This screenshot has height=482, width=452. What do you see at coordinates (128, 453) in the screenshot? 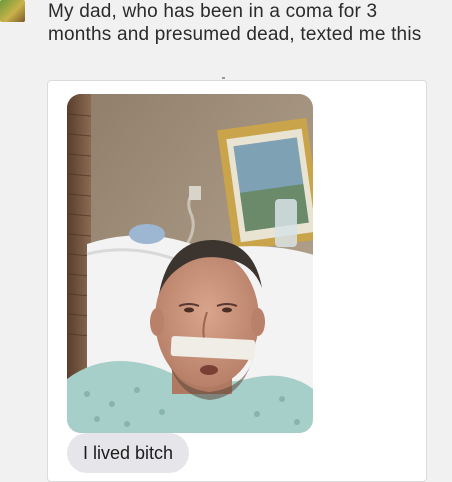
I see `message-bubble: I lived bitch` at bounding box center [128, 453].